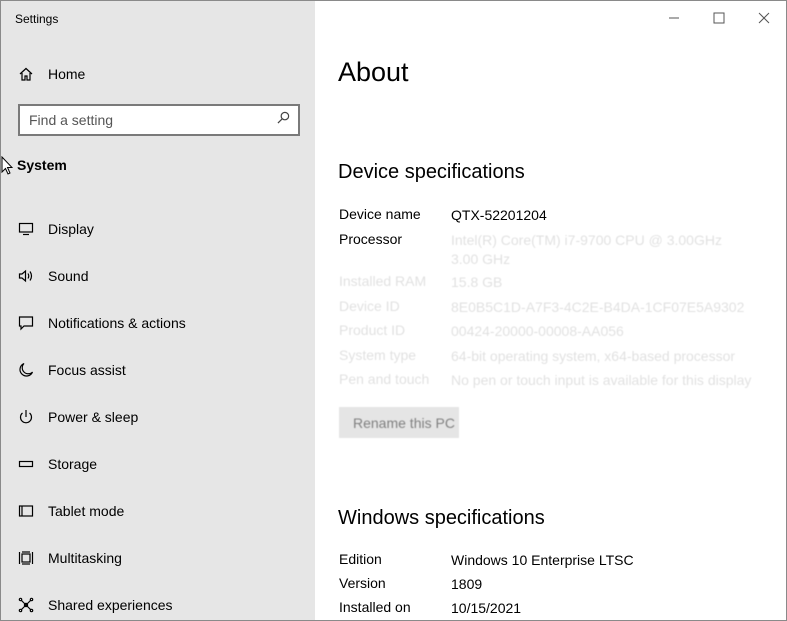 The width and height of the screenshot is (787, 621). What do you see at coordinates (87, 369) in the screenshot?
I see `sidebar-item-label: Focus assist` at bounding box center [87, 369].